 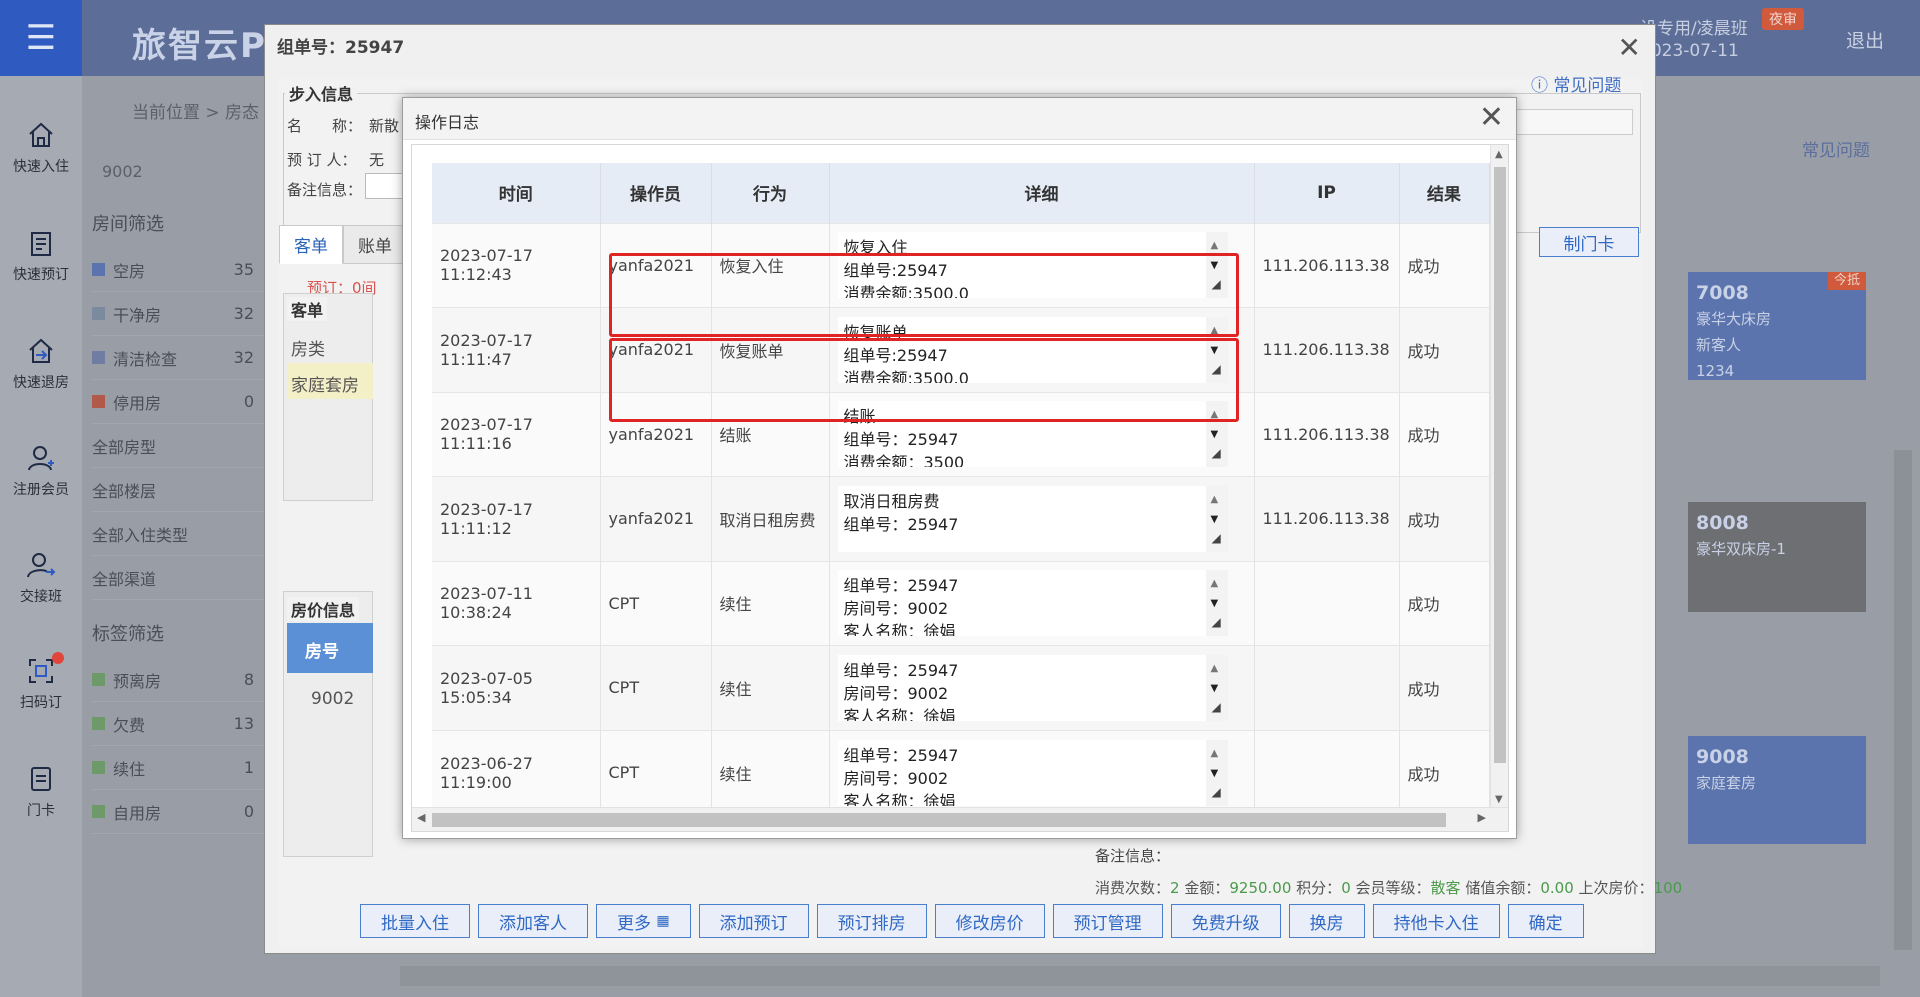 What do you see at coordinates (178, 314) in the screenshot?
I see `status-row-clean: 干净房 32` at bounding box center [178, 314].